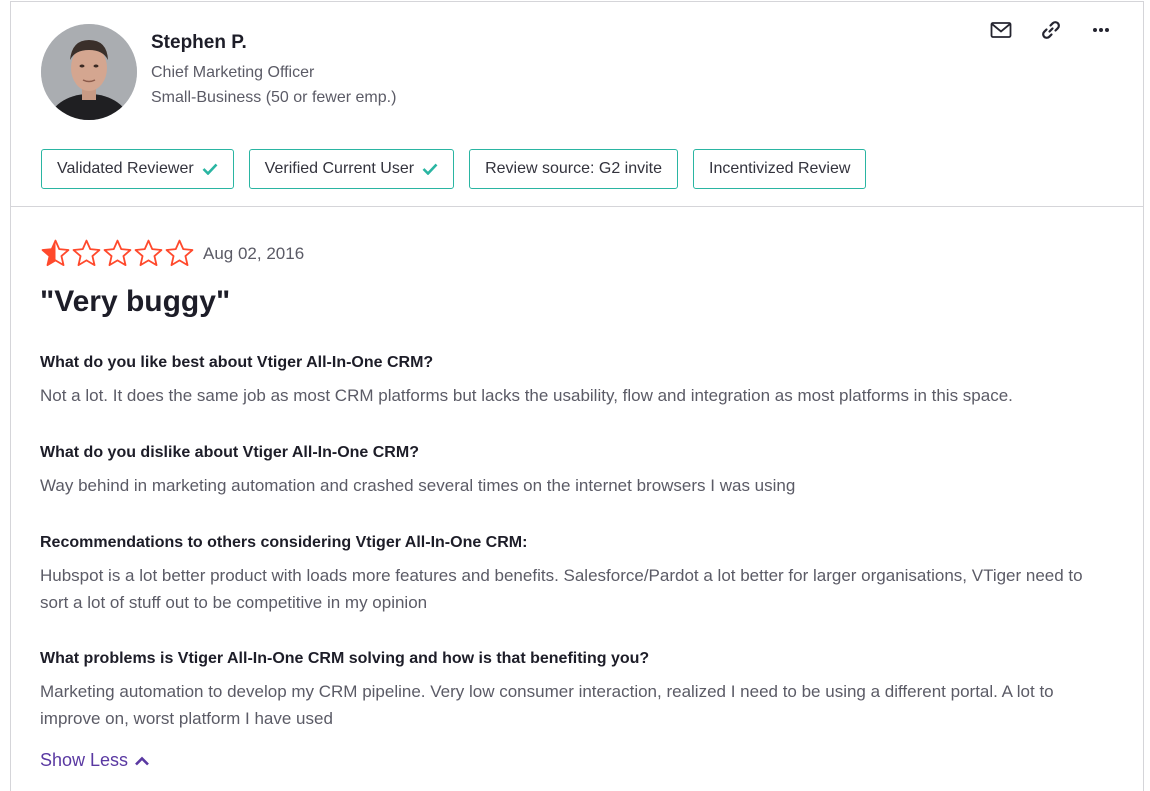 Image resolution: width=1150 pixels, height=791 pixels. What do you see at coordinates (274, 97) in the screenshot?
I see `reviewer-company-size: Small-Business (50 or fewer emp.)` at bounding box center [274, 97].